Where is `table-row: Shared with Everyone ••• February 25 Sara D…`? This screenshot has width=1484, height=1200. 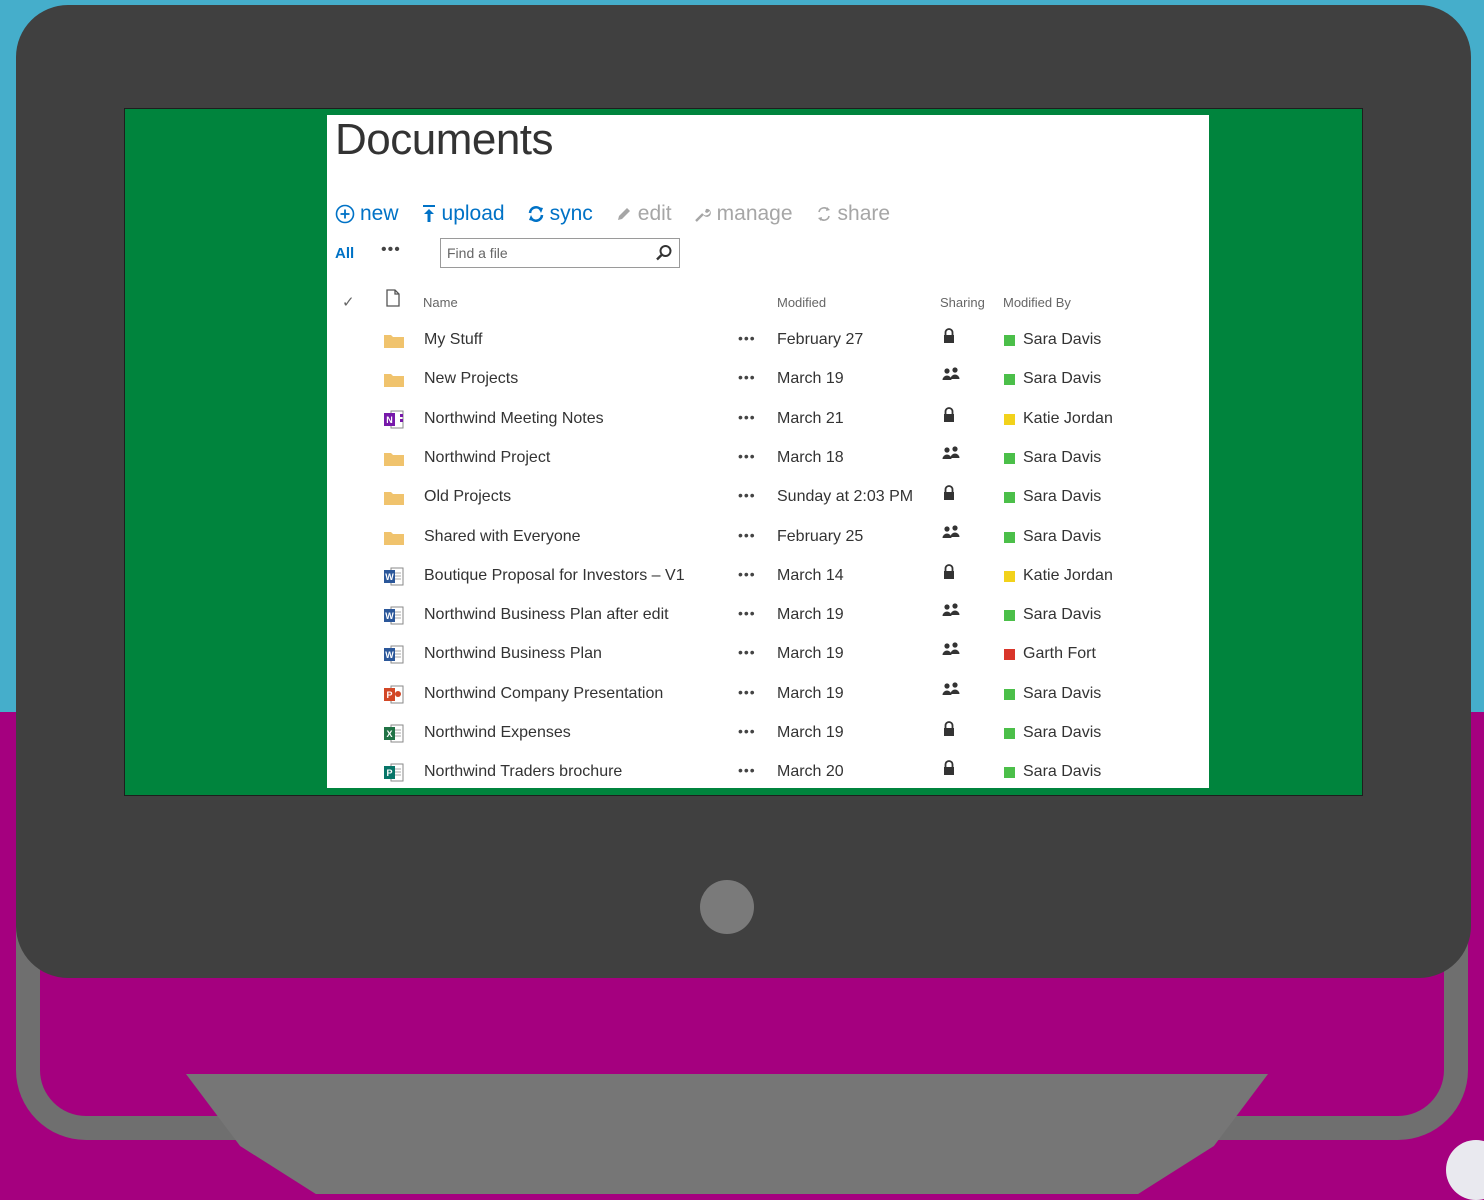
table-row: Shared with Everyone ••• February 25 Sara D… is located at coordinates (768, 537).